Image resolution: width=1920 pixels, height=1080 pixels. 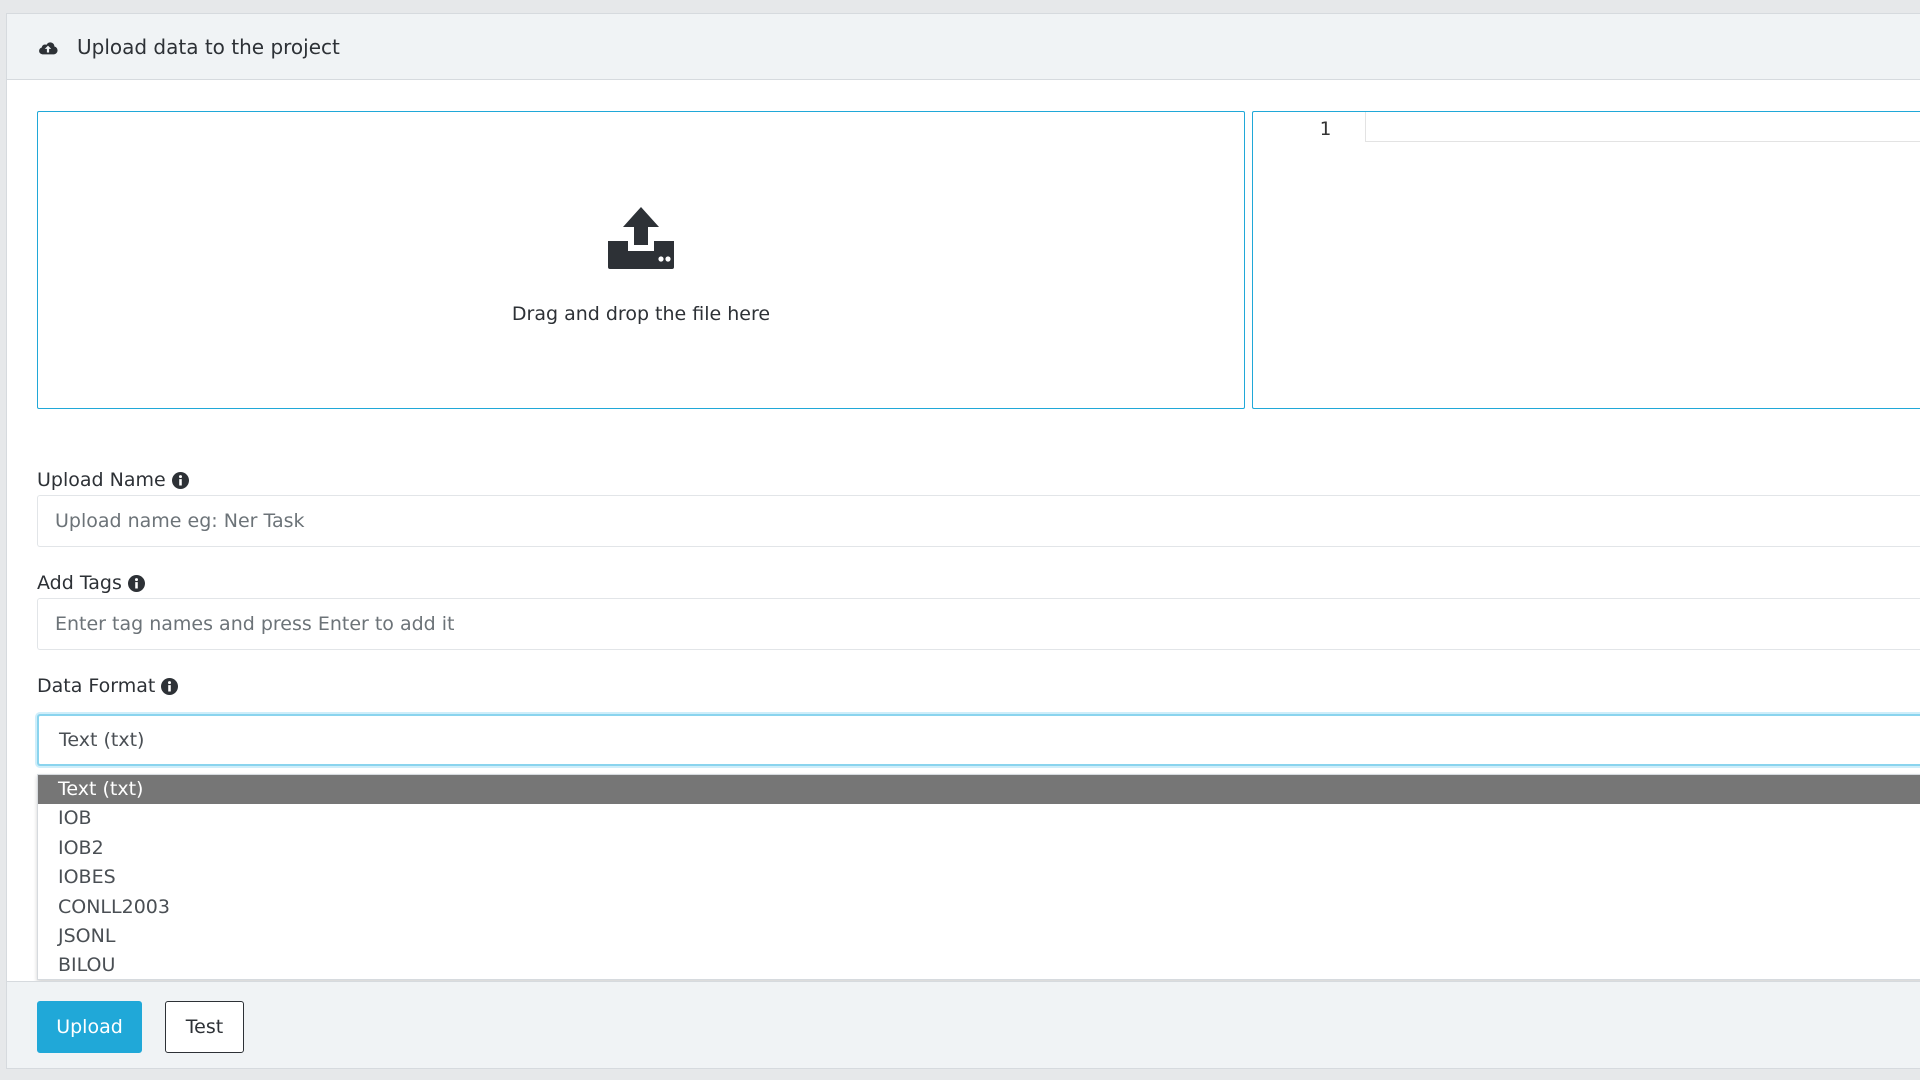 I want to click on tags-label-text: Add Tags, so click(x=79, y=583).